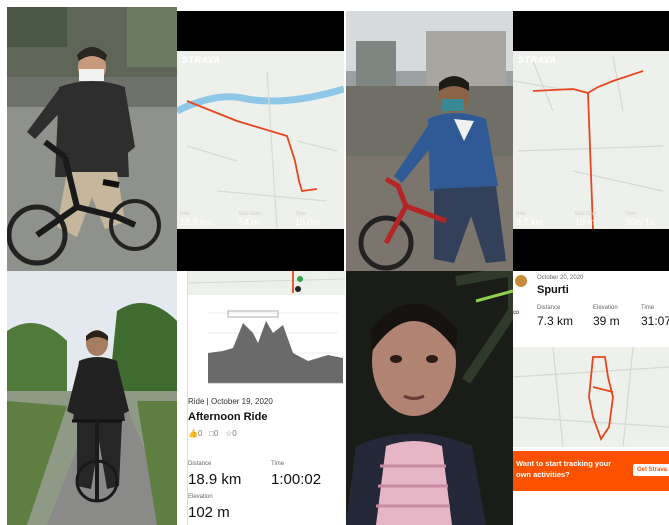 Image resolution: width=669 pixels, height=525 pixels. I want to click on stat-time-2: Time 30m 1s, so click(640, 219).